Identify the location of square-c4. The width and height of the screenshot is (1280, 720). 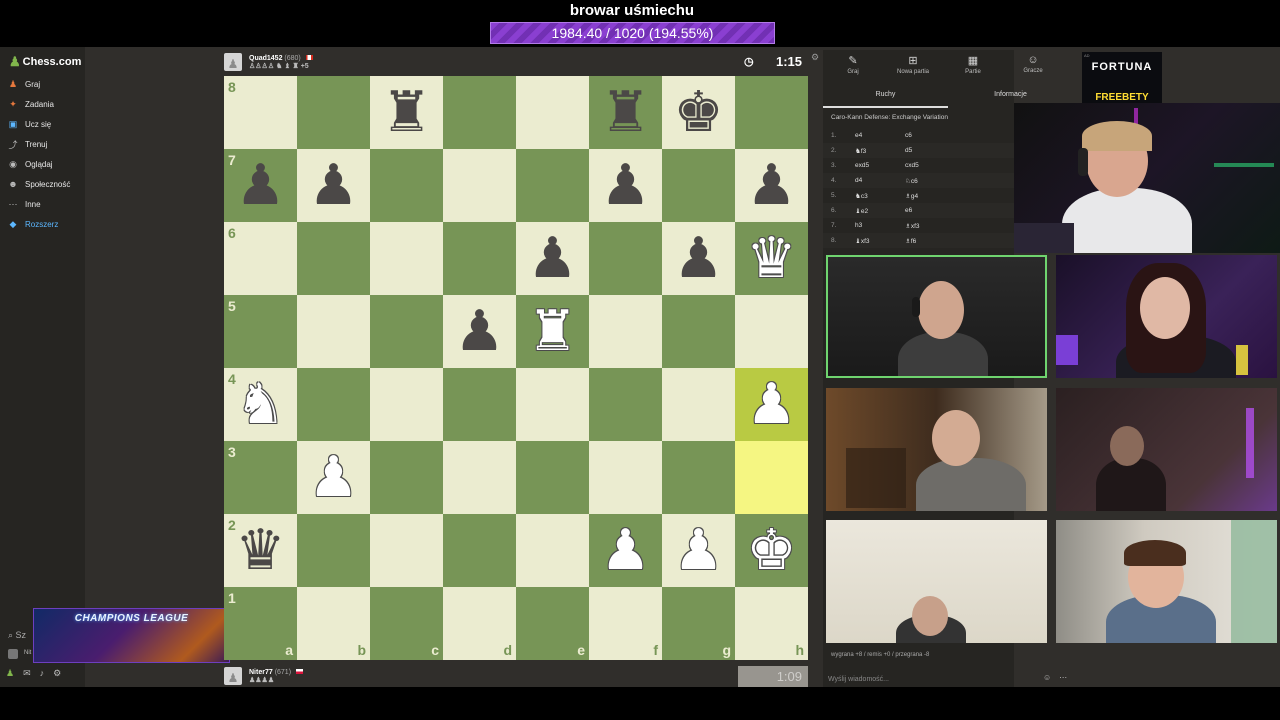
(406, 404).